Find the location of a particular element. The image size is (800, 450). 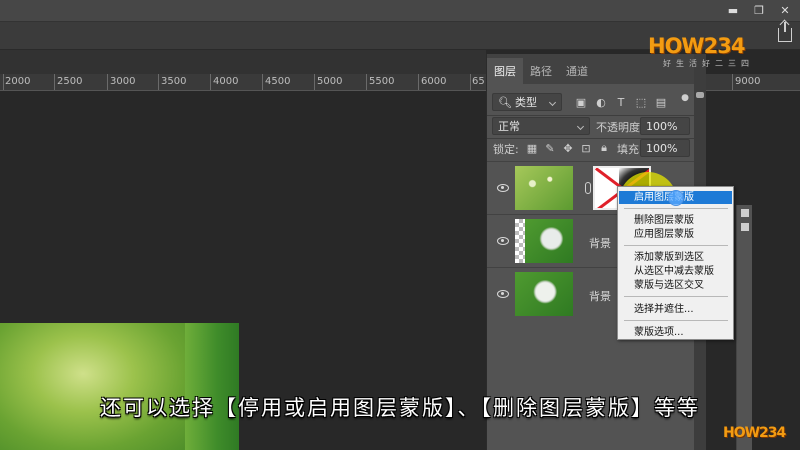

canvas-image-edge is located at coordinates (212, 386).